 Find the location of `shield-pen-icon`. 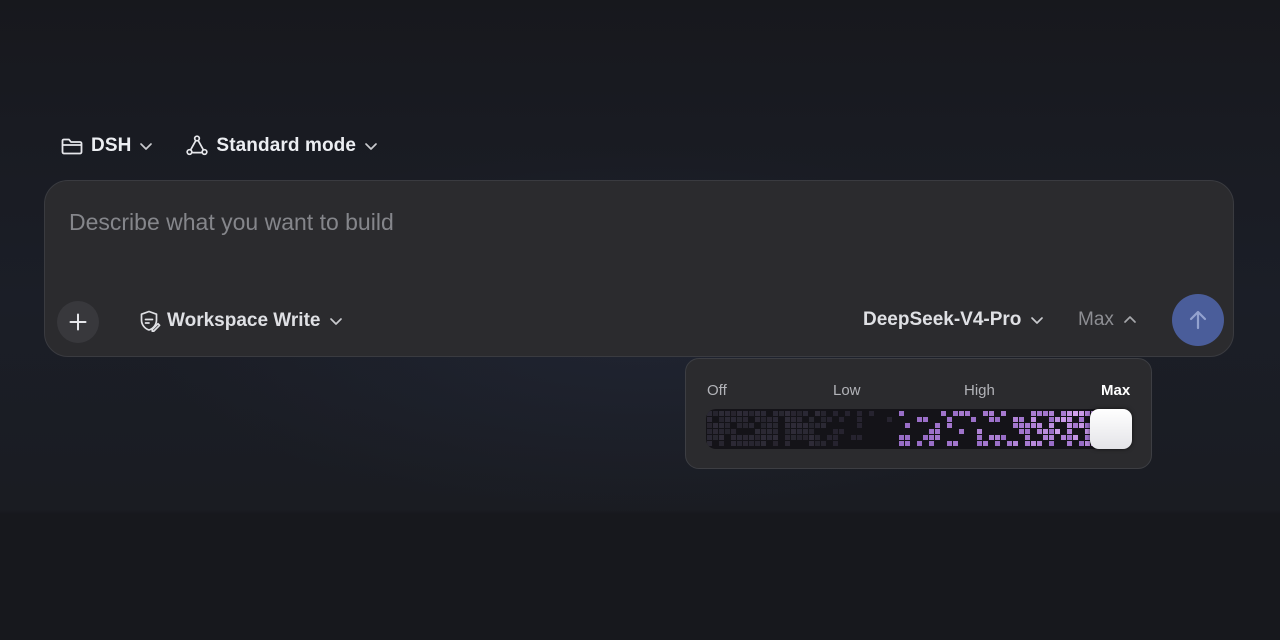

shield-pen-icon is located at coordinates (149, 321).